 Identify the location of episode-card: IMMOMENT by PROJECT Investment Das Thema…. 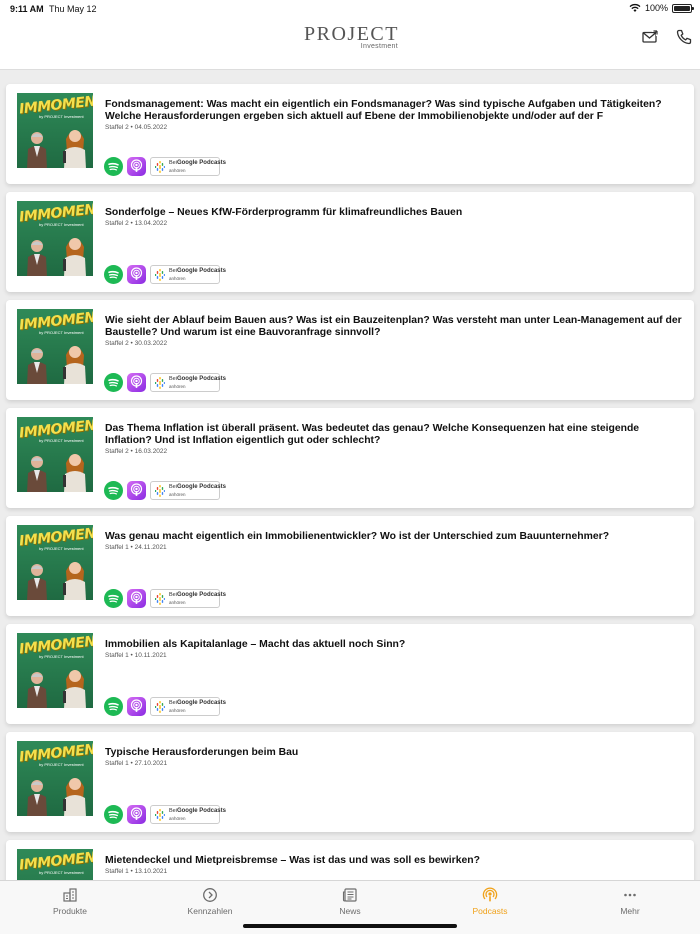
(350, 458).